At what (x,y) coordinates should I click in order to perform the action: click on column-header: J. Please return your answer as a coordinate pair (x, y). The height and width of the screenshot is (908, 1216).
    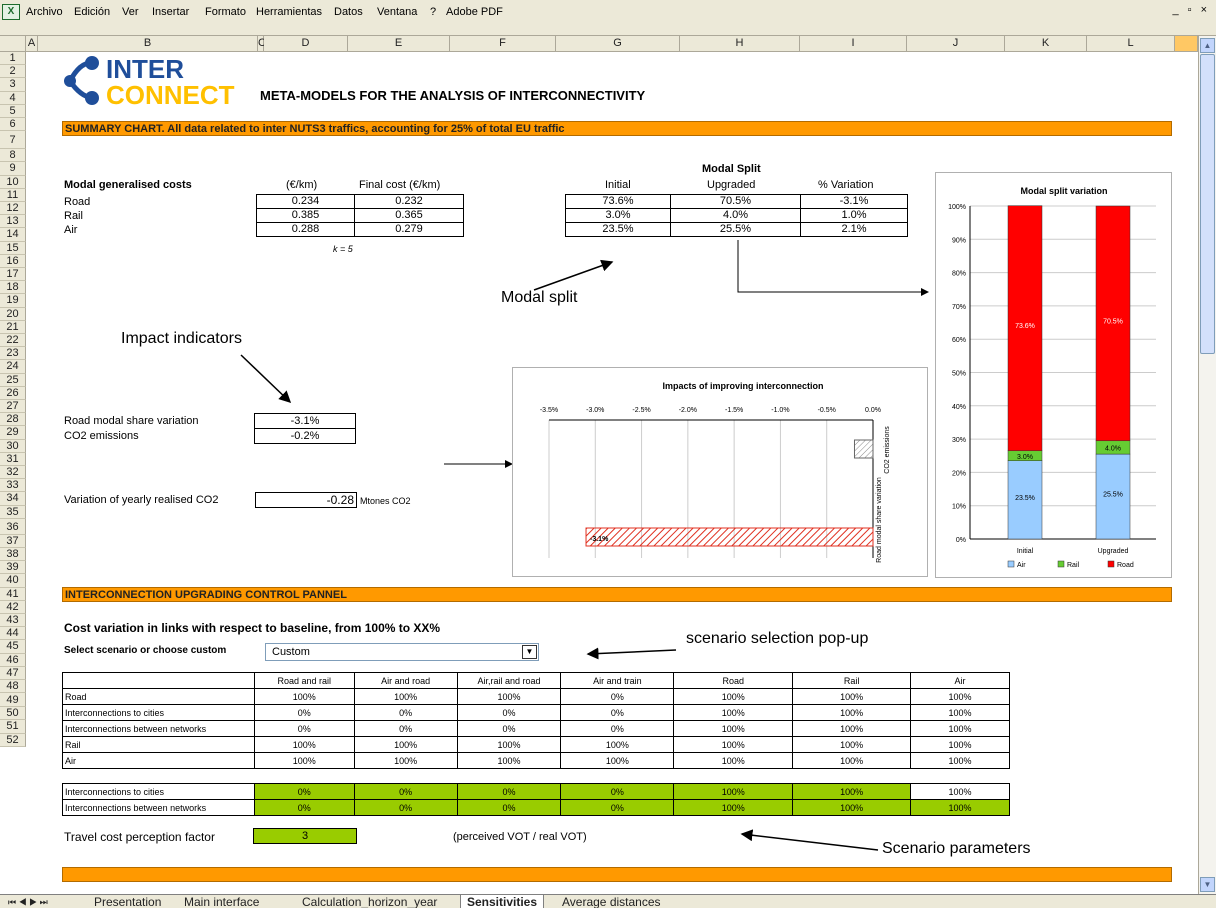
    Looking at the image, I should click on (956, 44).